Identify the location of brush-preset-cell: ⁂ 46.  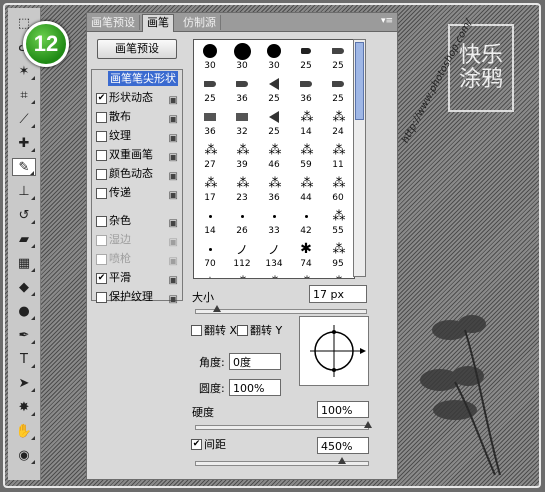
(274, 155).